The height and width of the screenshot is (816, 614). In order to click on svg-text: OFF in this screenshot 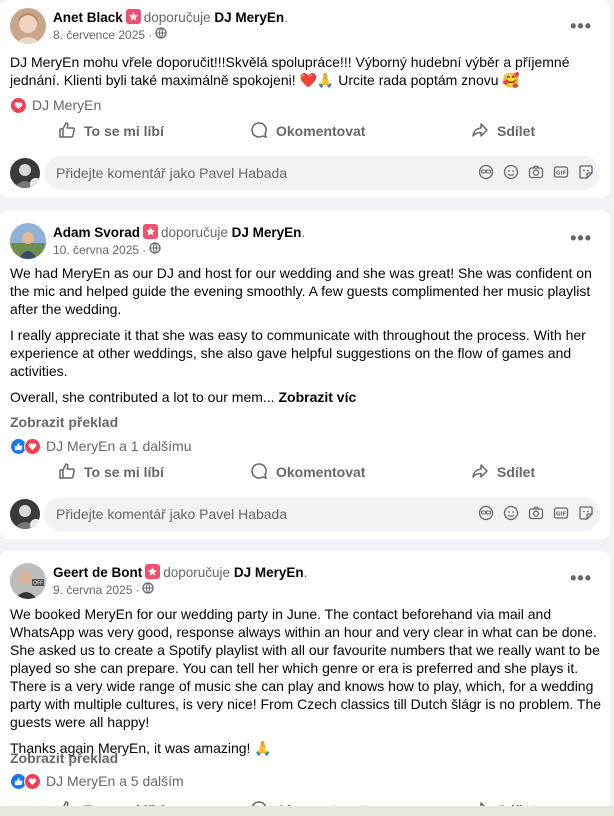, I will do `click(38, 584)`.